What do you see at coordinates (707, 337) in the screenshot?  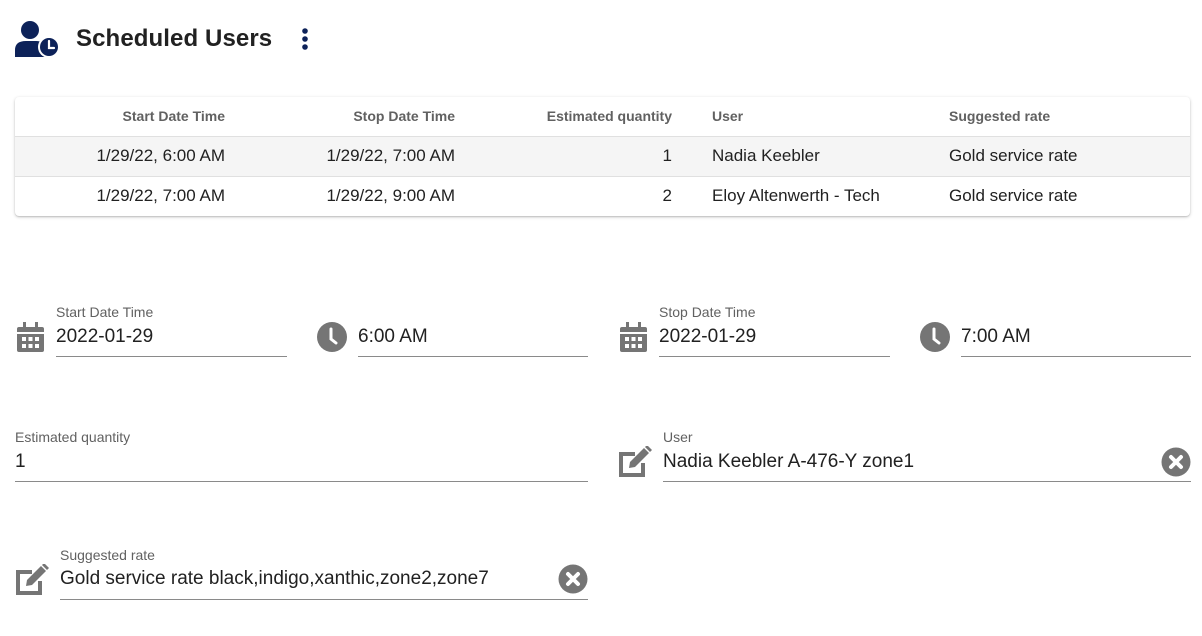 I see `stop-date-input: 2022-01-29` at bounding box center [707, 337].